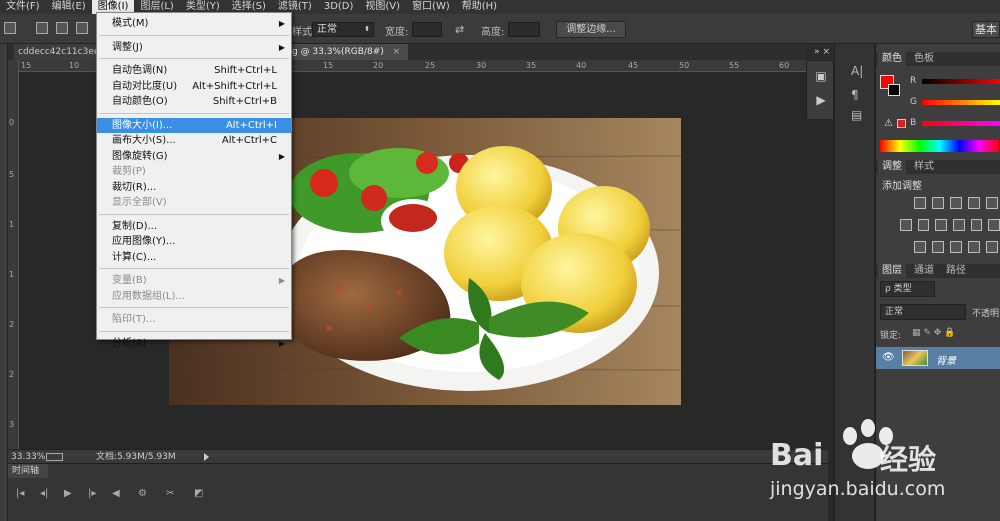 Image resolution: width=1000 pixels, height=521 pixels. What do you see at coordinates (343, 29) in the screenshot?
I see `style-select: 正常 ⬍` at bounding box center [343, 29].